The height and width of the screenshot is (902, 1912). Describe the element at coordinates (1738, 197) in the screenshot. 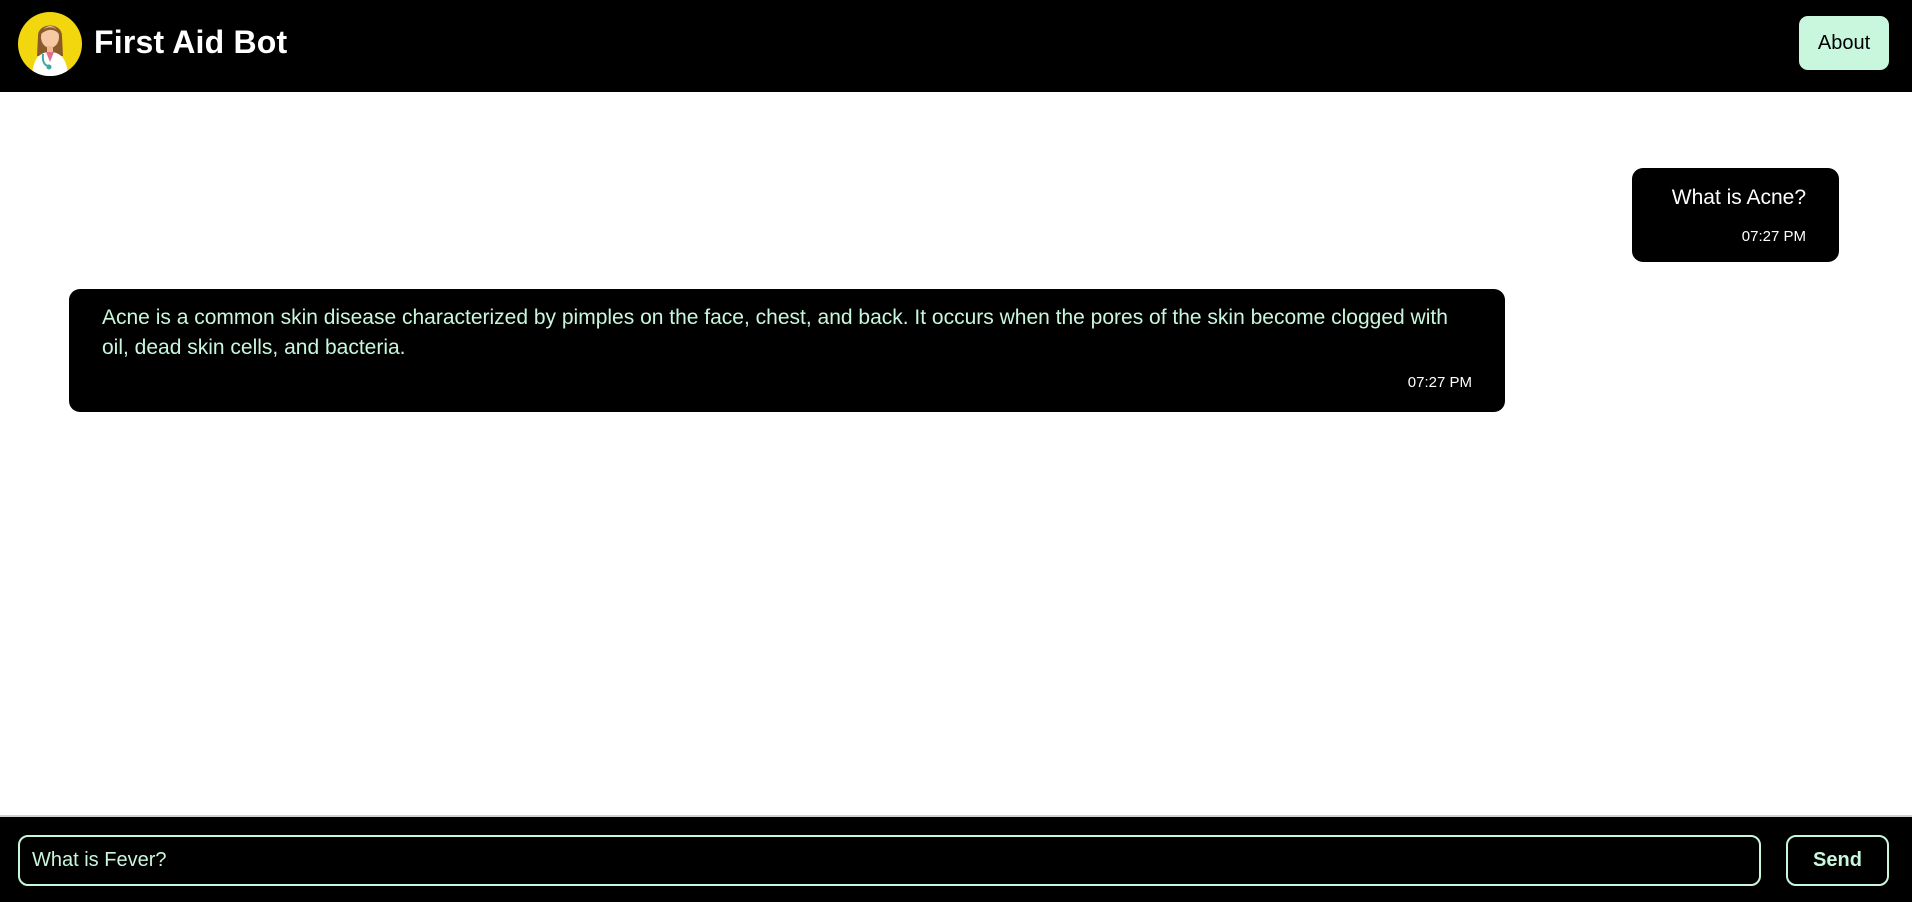

I see `user-message-text: What is Acne?` at that location.